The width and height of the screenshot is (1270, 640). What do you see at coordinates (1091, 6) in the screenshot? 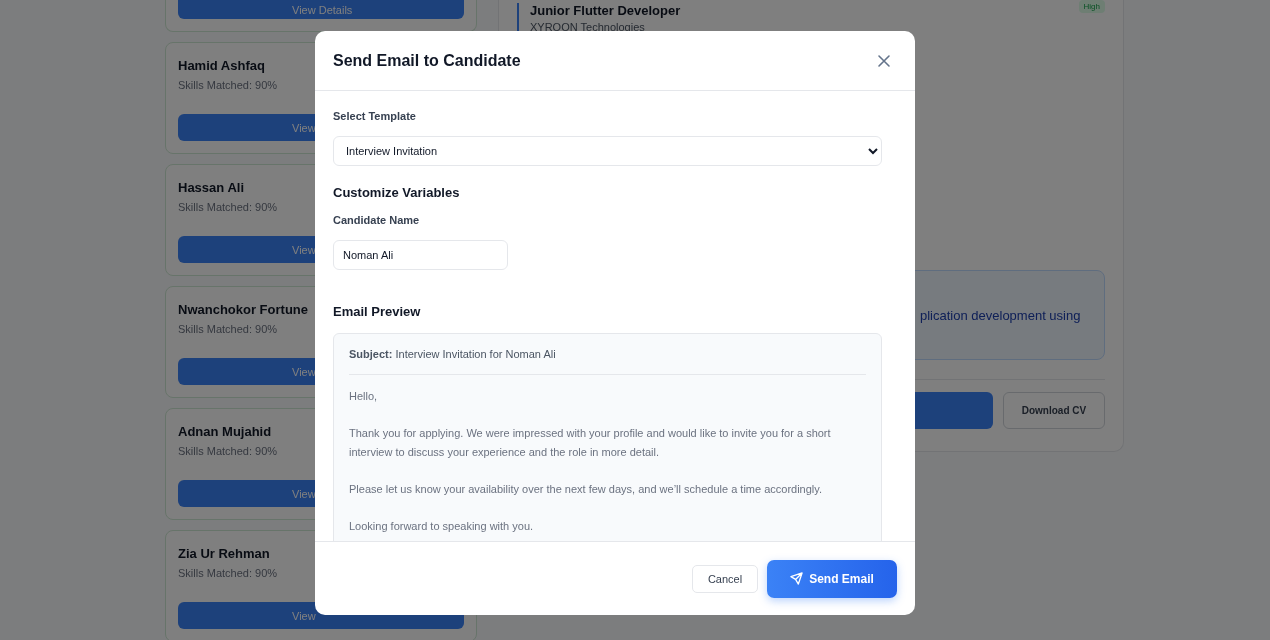
I see `priority-badge: High` at bounding box center [1091, 6].